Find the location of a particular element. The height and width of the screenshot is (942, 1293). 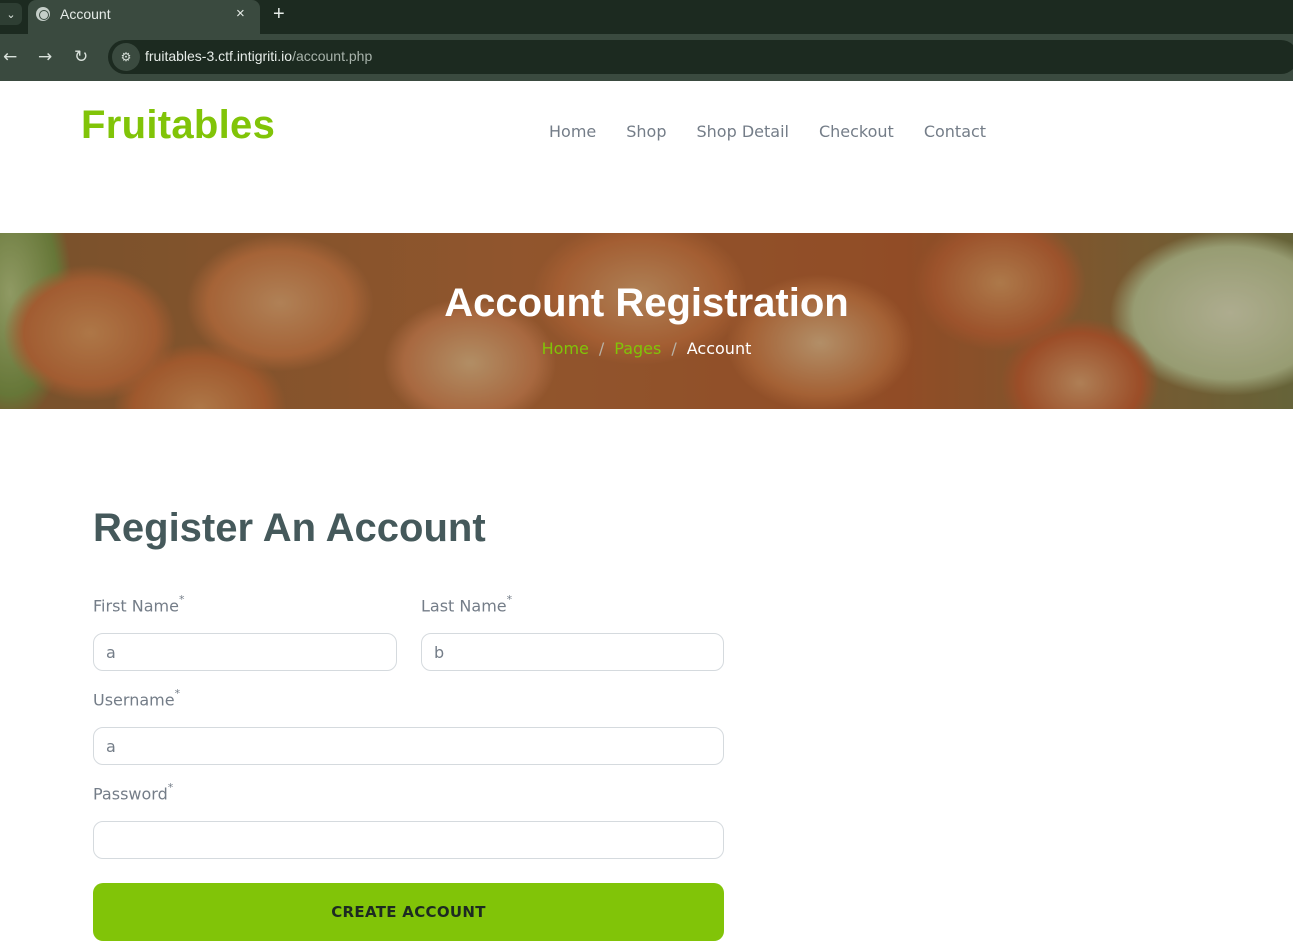

breadcrumb: Home / Pages / Account is located at coordinates (646, 348).